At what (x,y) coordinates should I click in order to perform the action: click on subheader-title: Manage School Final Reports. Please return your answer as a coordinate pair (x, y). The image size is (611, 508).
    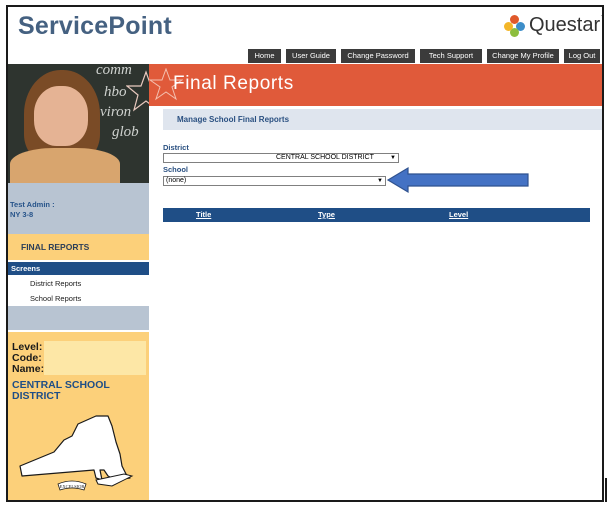
    Looking at the image, I should click on (233, 119).